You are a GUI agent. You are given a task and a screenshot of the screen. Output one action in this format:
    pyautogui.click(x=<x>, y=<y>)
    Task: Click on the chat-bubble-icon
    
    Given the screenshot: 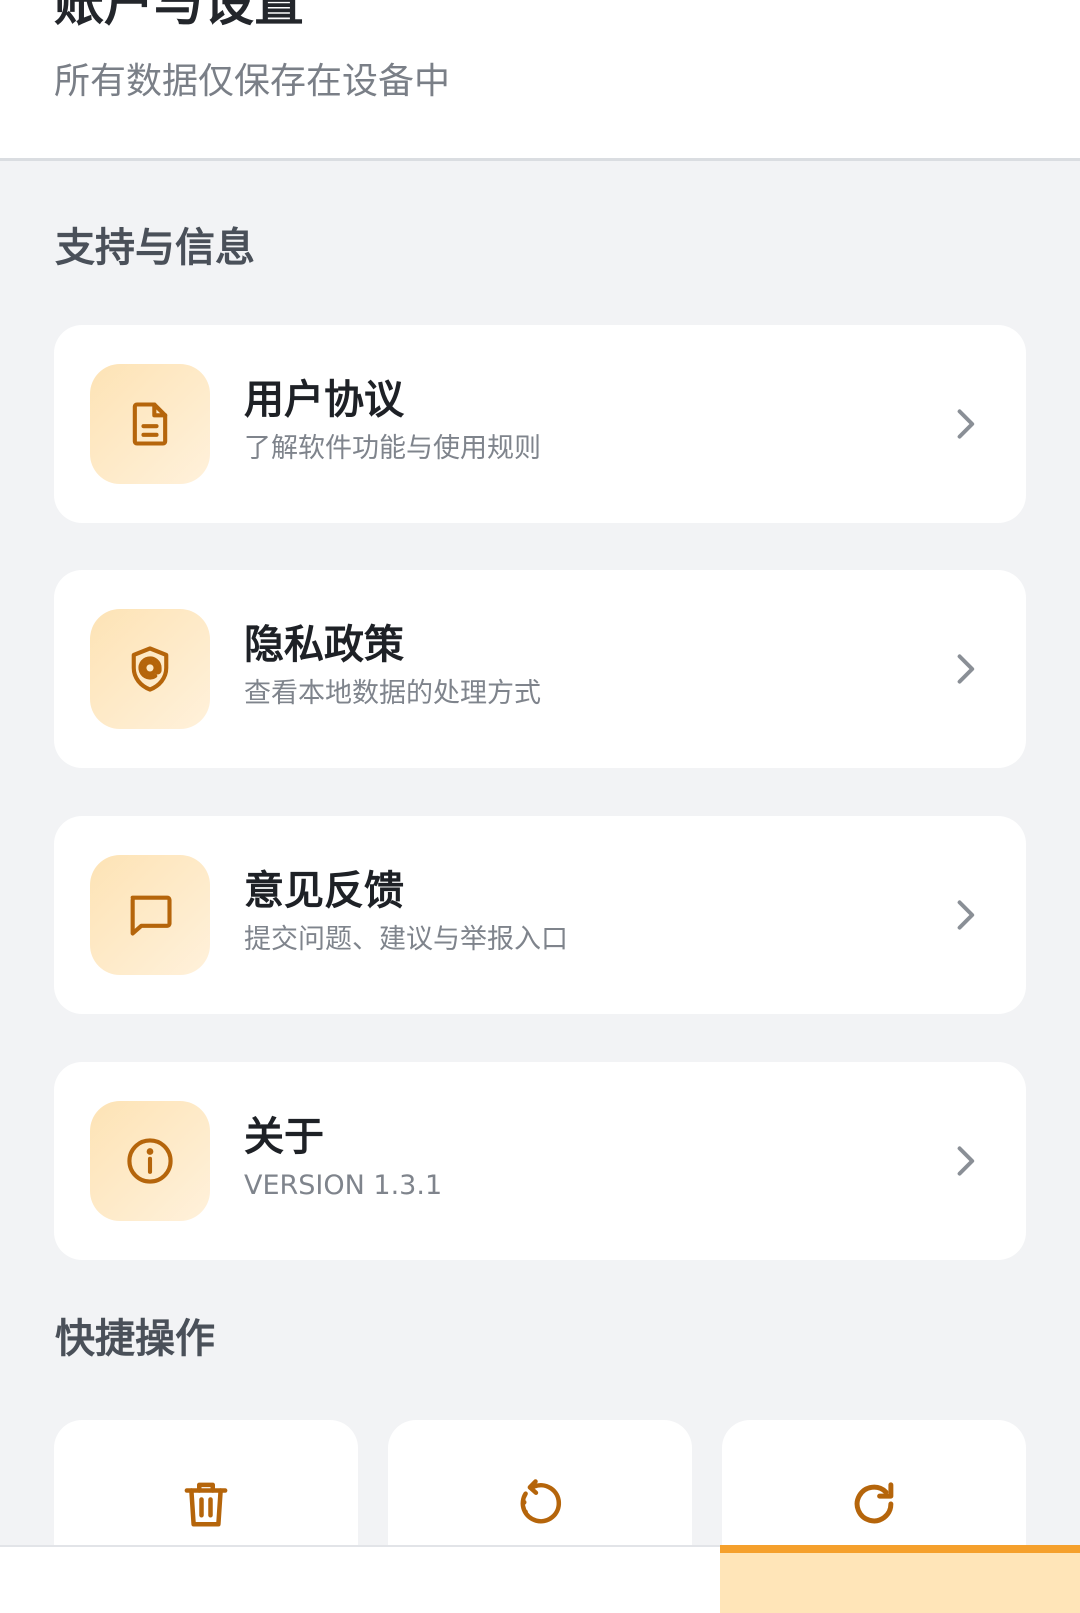 What is the action you would take?
    pyautogui.click(x=151, y=915)
    